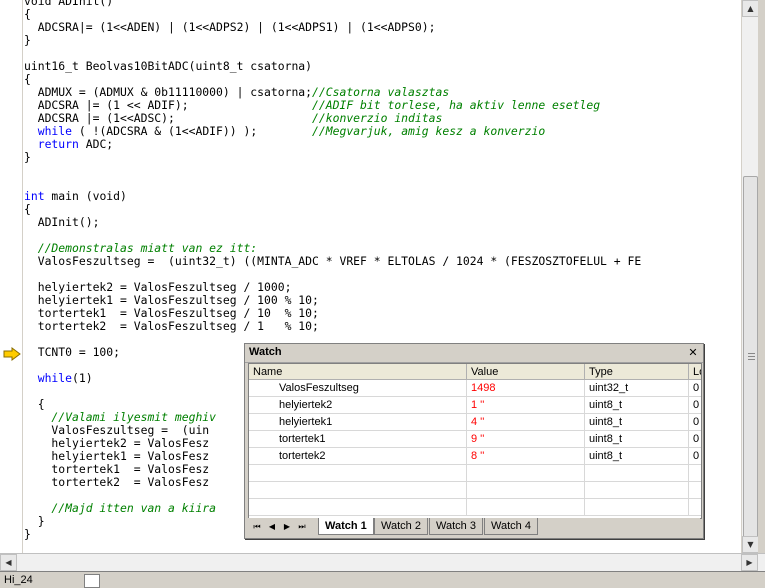 Image resolution: width=765 pixels, height=588 pixels. What do you see at coordinates (168, 105) in the screenshot?
I see `code-token: ADCSRA |= (1 << ADIF);` at bounding box center [168, 105].